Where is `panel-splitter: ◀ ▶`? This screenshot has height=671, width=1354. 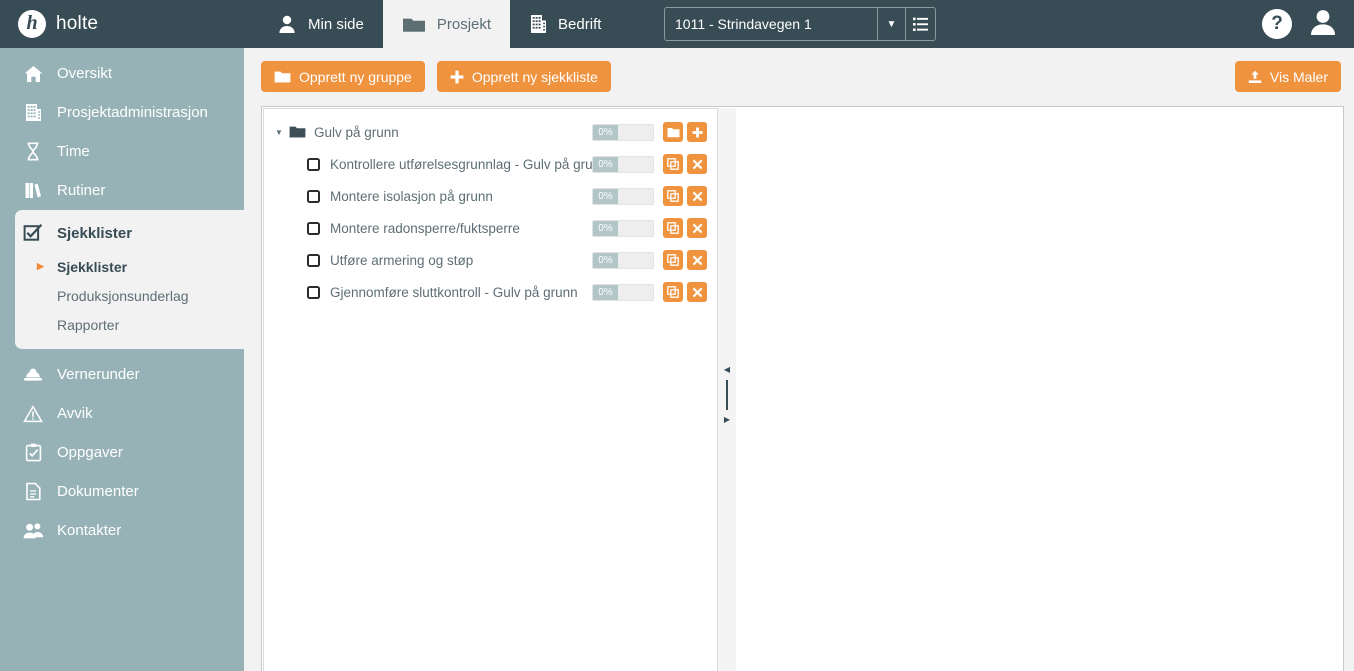 panel-splitter: ◀ ▶ is located at coordinates (727, 389).